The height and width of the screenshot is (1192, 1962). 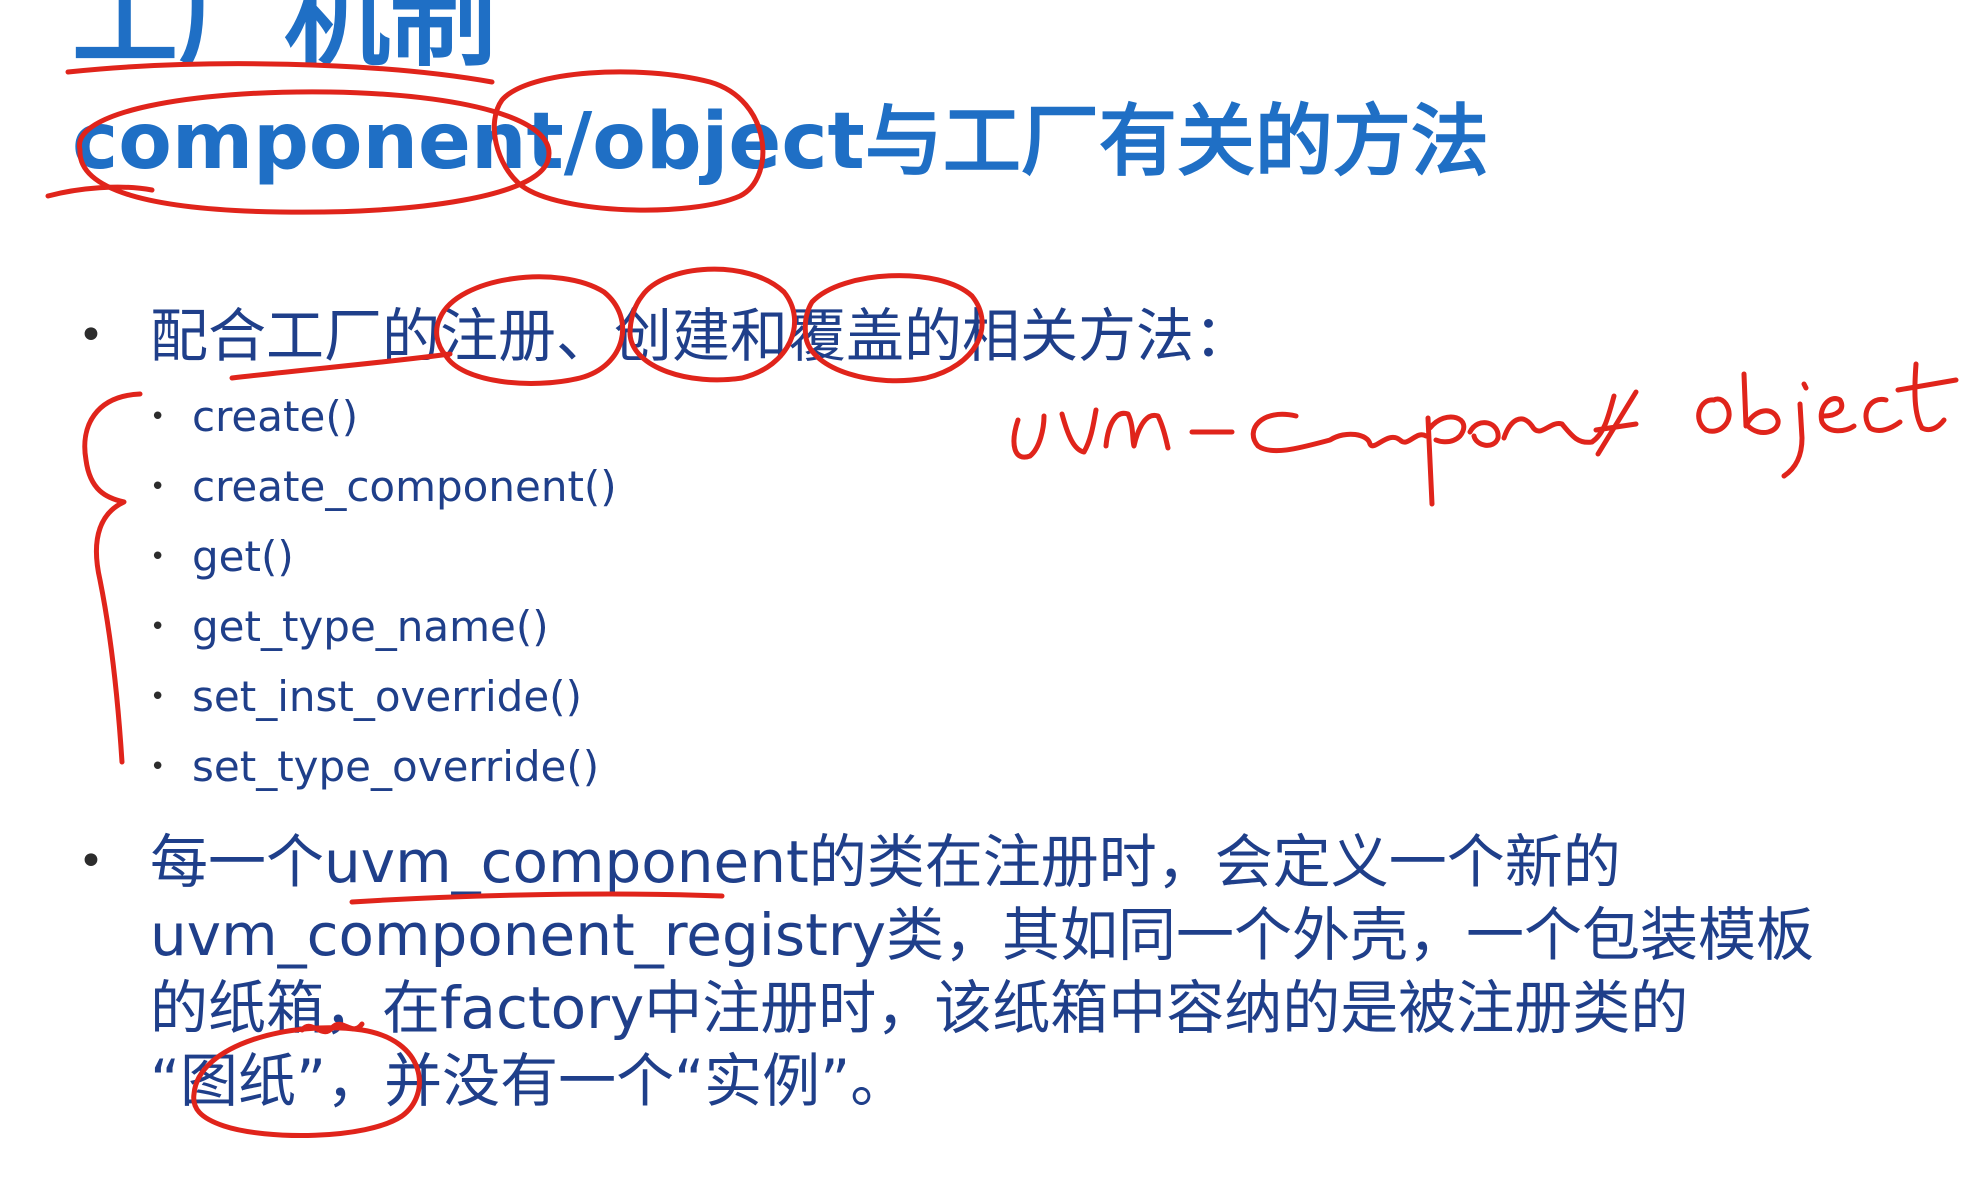 What do you see at coordinates (243, 556) in the screenshot?
I see `method-name: get()` at bounding box center [243, 556].